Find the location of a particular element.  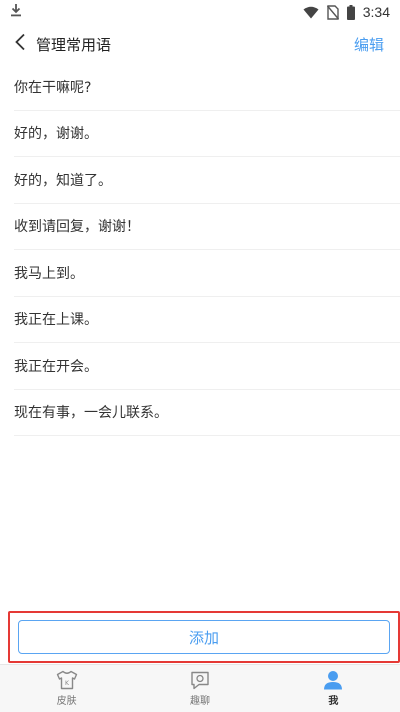

status-right: 3:34 is located at coordinates (346, 12).